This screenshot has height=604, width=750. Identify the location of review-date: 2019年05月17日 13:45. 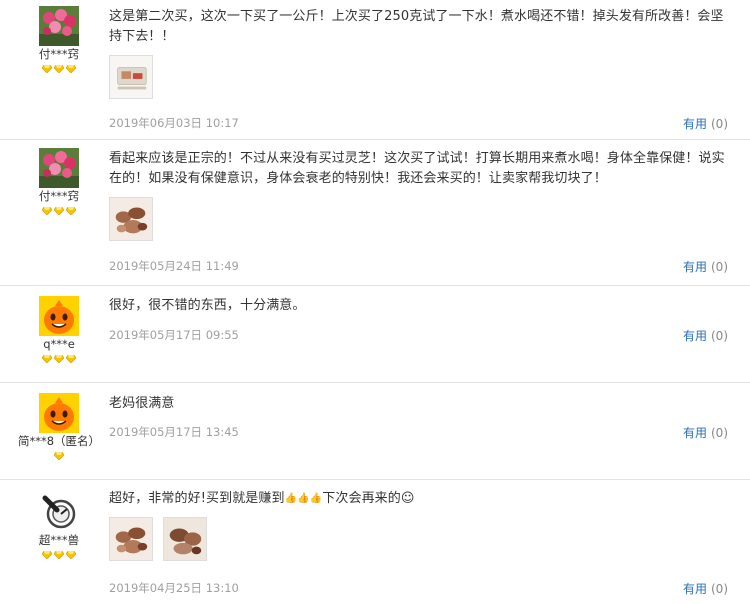
(174, 432).